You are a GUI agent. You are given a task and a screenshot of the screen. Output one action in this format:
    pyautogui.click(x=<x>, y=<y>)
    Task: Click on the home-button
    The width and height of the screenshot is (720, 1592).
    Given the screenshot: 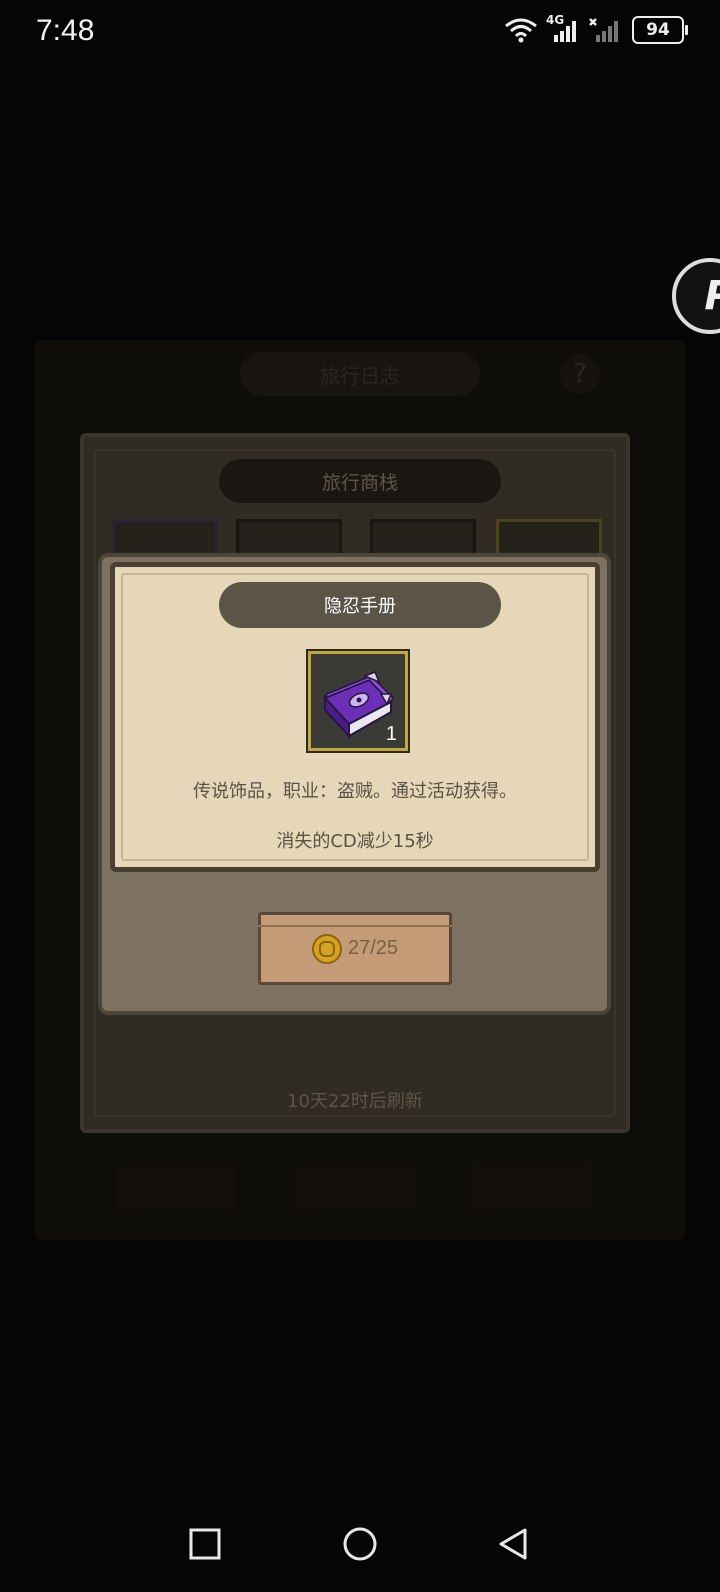 What is the action you would take?
    pyautogui.click(x=360, y=1544)
    